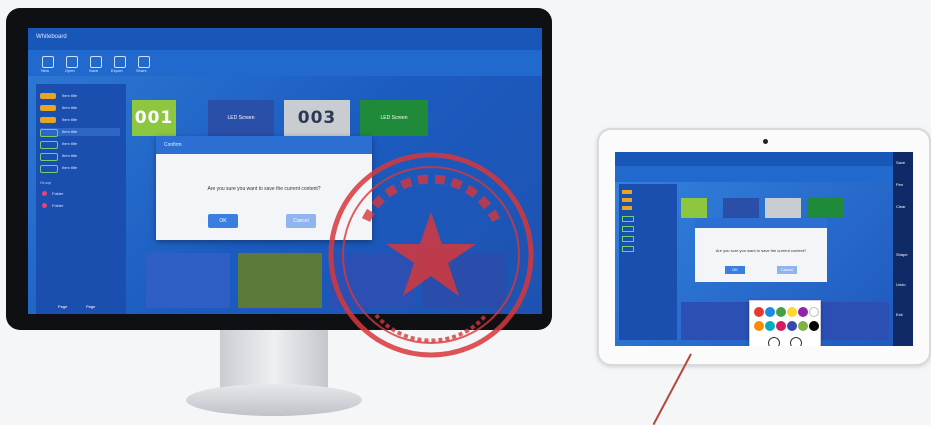  I want to click on color-palette, so click(785, 323).